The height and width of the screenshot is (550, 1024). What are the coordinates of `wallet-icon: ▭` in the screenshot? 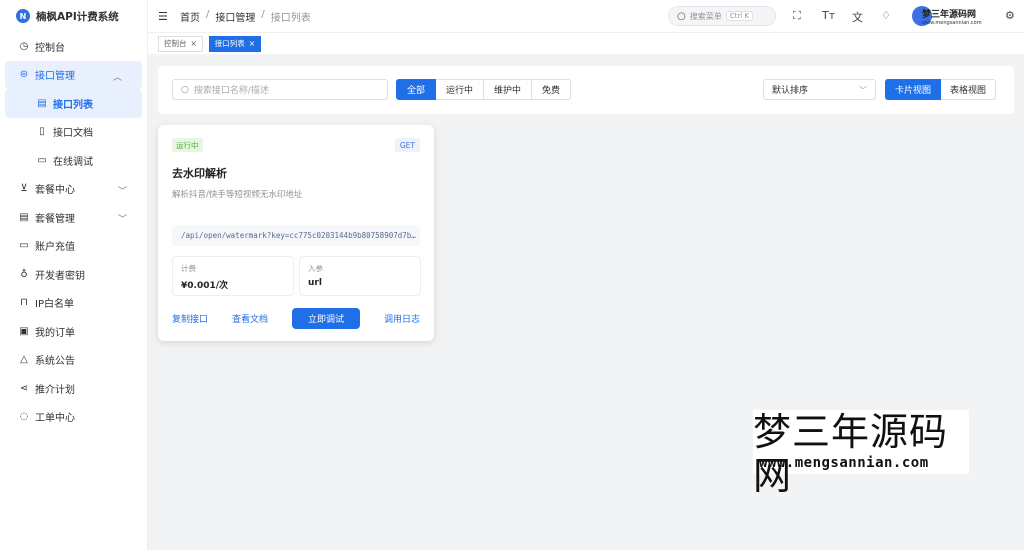 It's located at (24, 246).